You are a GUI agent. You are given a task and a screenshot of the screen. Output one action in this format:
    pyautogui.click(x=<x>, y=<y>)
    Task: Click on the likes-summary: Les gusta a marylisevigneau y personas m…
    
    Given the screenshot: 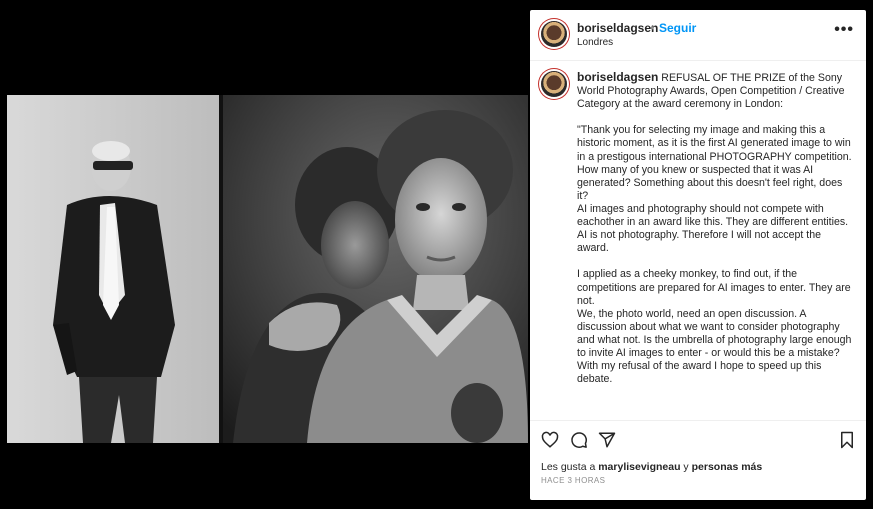 What is the action you would take?
    pyautogui.click(x=651, y=467)
    